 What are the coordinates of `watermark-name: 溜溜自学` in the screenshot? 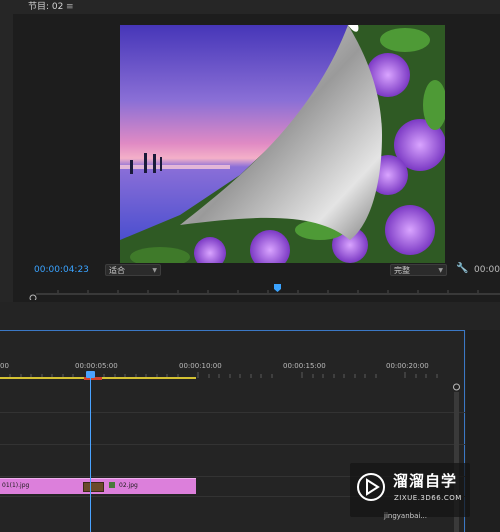 It's located at (425, 481).